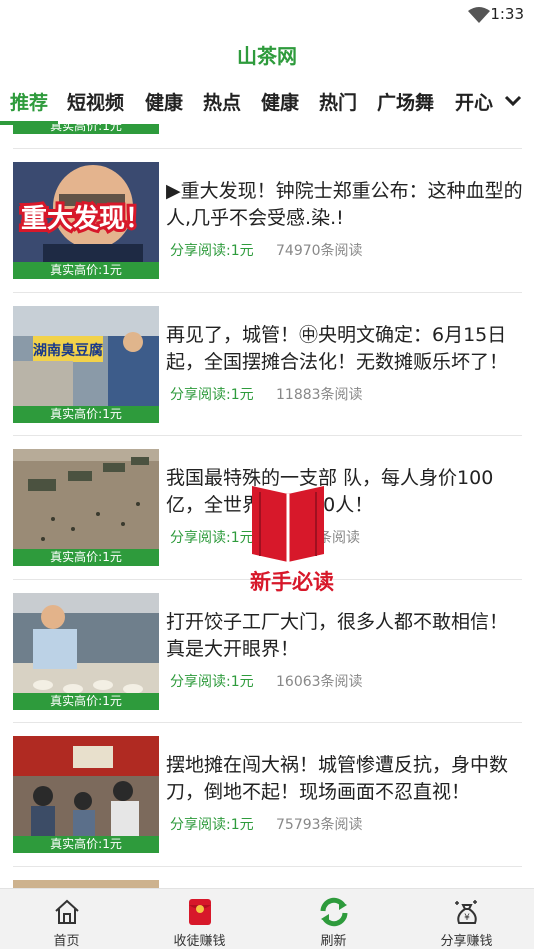  I want to click on thumbnail-caption: 重大发现！, so click(86, 218).